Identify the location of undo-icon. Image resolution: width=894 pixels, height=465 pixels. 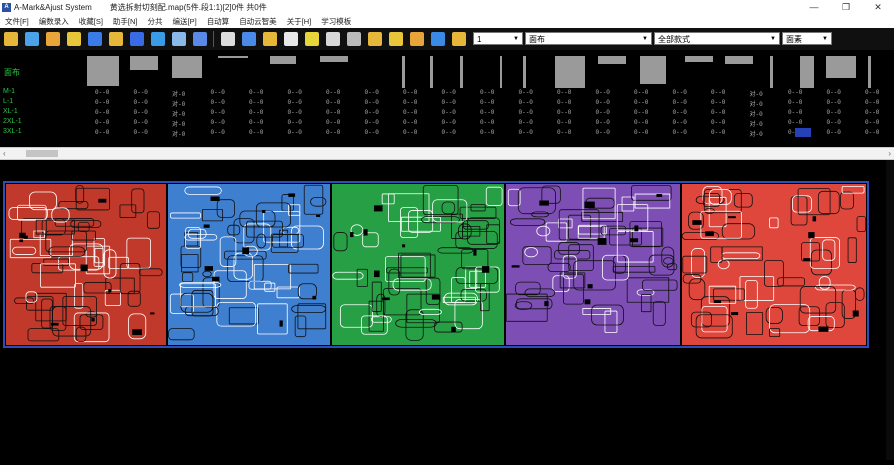
(115, 39).